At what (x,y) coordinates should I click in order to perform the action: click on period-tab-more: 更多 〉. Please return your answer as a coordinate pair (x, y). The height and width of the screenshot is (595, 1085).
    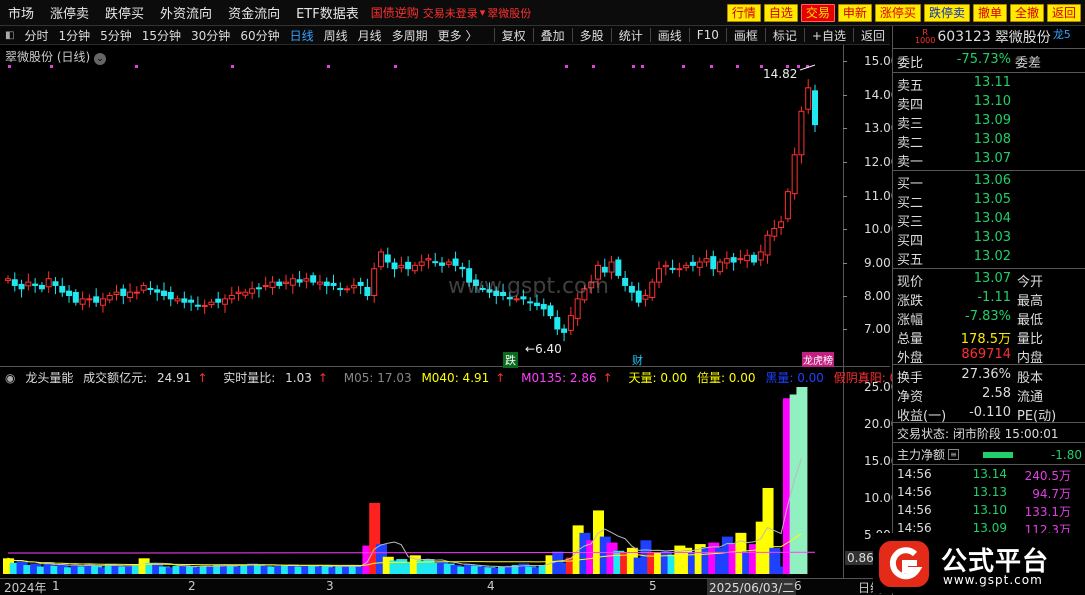
    Looking at the image, I should click on (458, 35).